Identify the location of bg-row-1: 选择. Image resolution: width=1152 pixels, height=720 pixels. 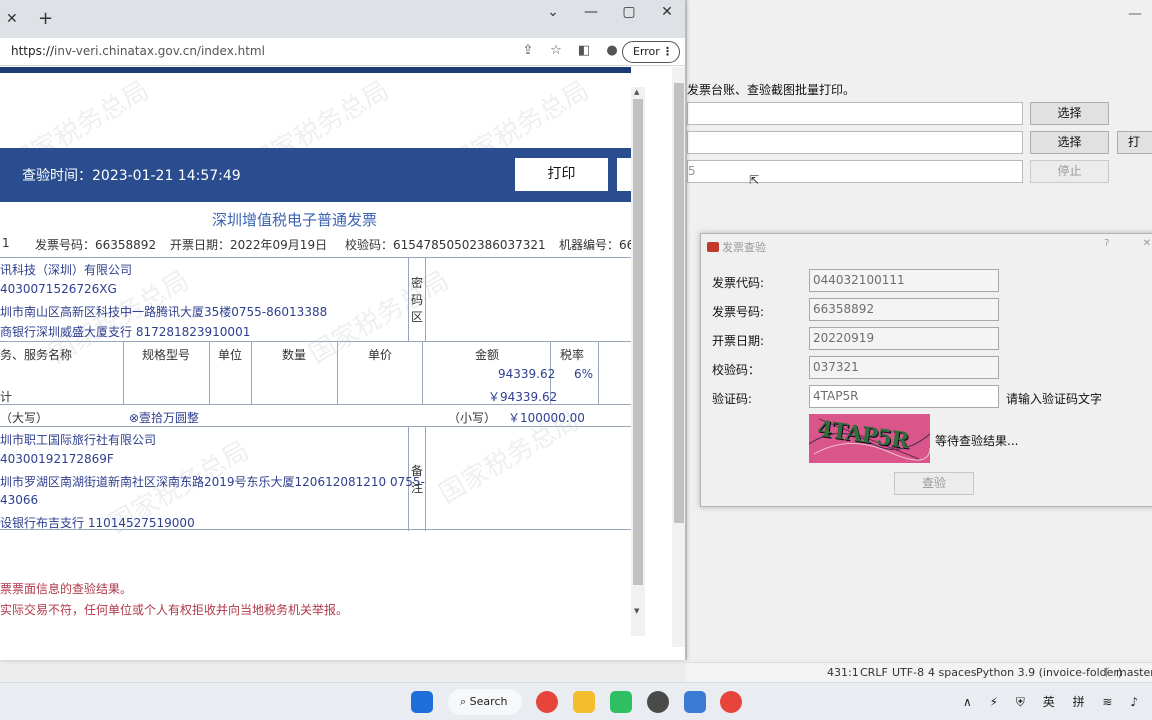
(919, 113).